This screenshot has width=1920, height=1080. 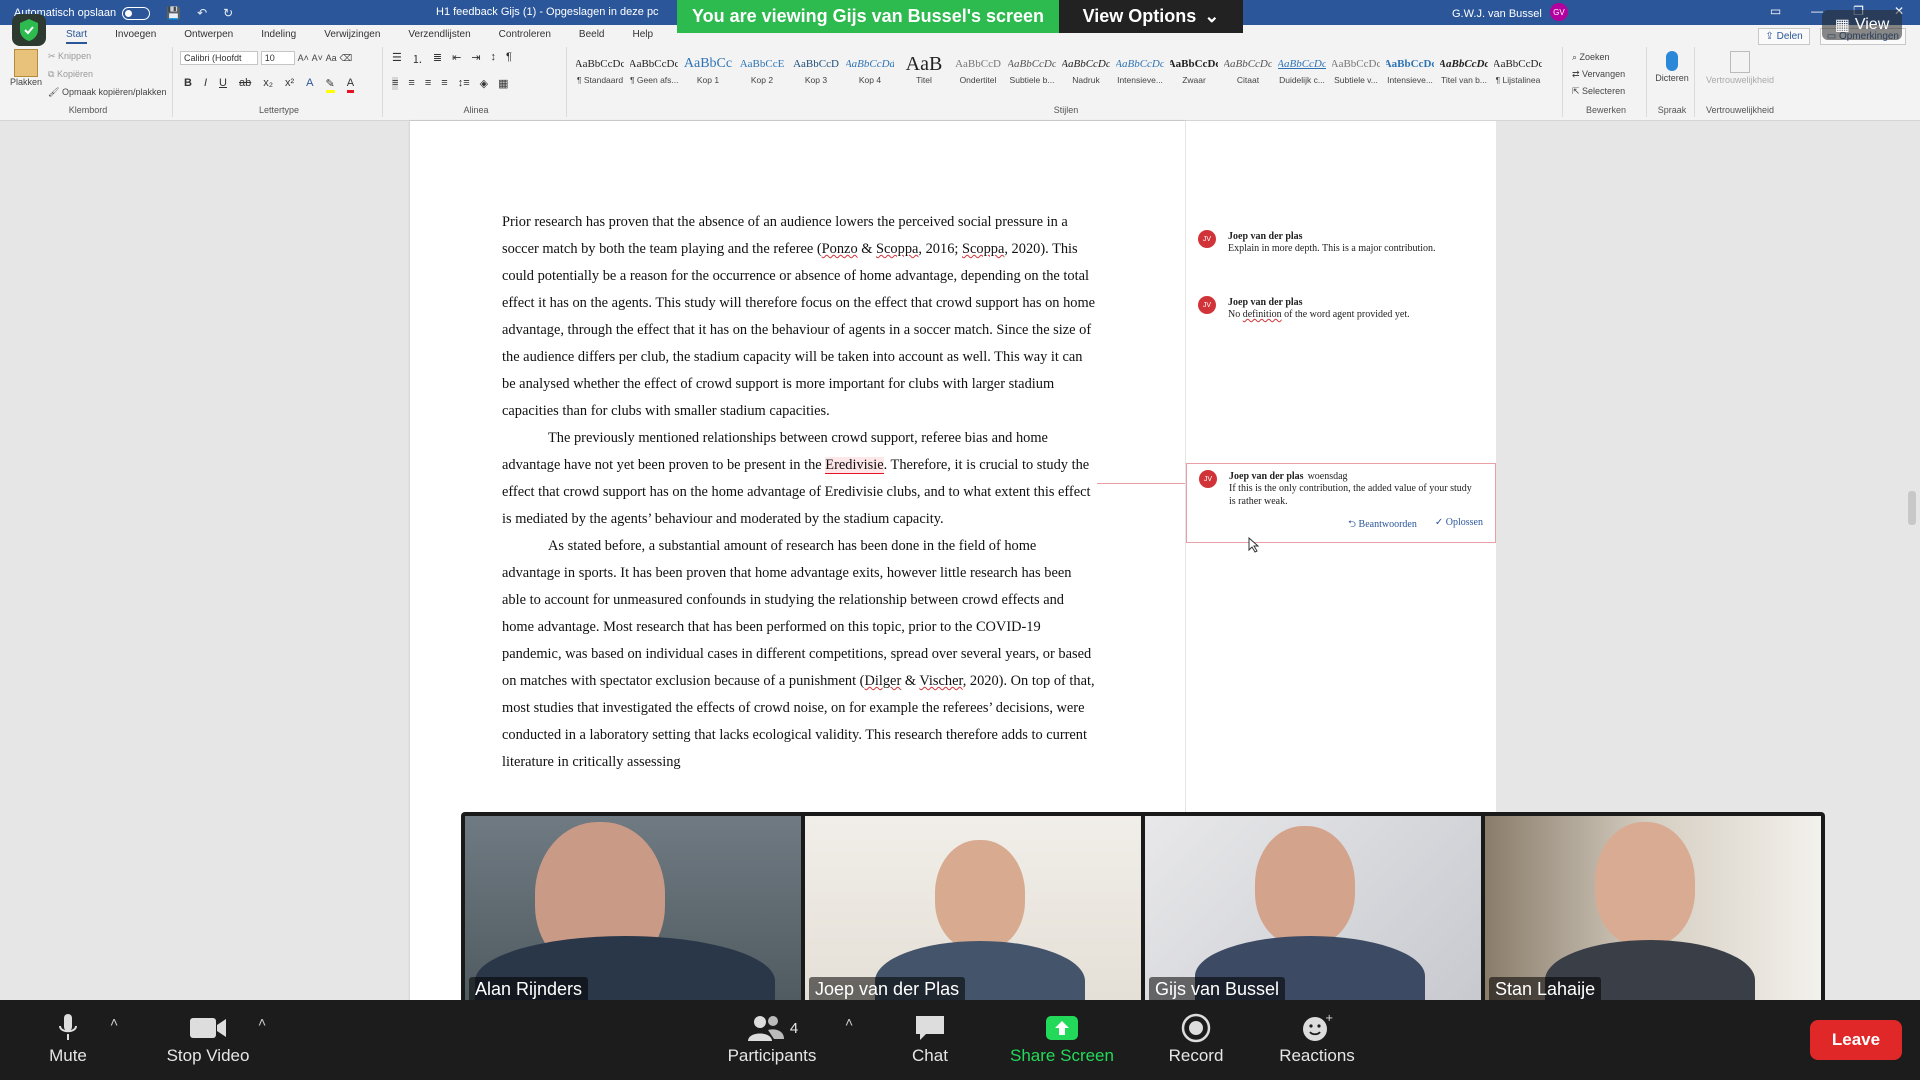 What do you see at coordinates (643, 36) in the screenshot?
I see `tab-help: Help` at bounding box center [643, 36].